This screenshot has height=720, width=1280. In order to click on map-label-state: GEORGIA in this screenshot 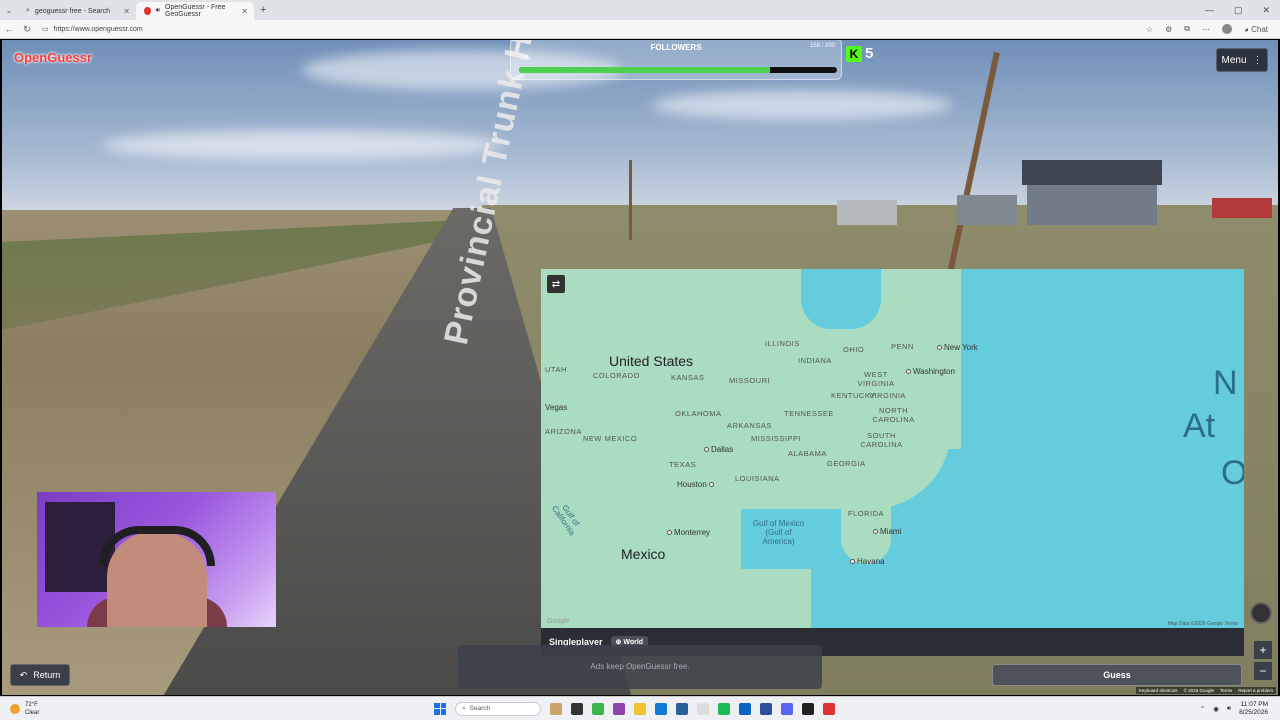, I will do `click(846, 463)`.